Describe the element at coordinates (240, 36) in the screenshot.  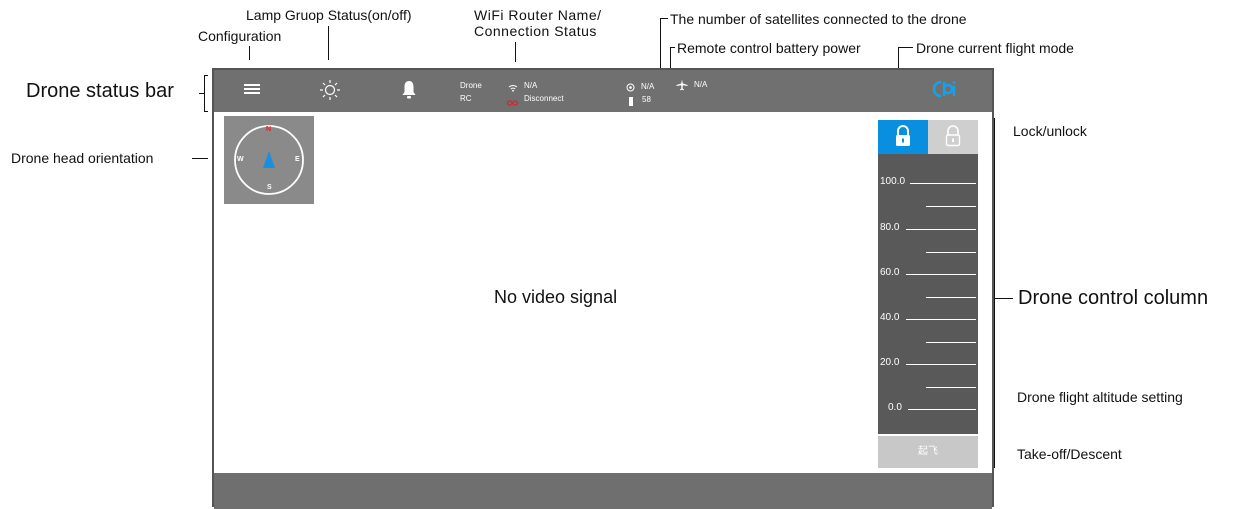
I see `annotation-configuration: Configuration` at that location.